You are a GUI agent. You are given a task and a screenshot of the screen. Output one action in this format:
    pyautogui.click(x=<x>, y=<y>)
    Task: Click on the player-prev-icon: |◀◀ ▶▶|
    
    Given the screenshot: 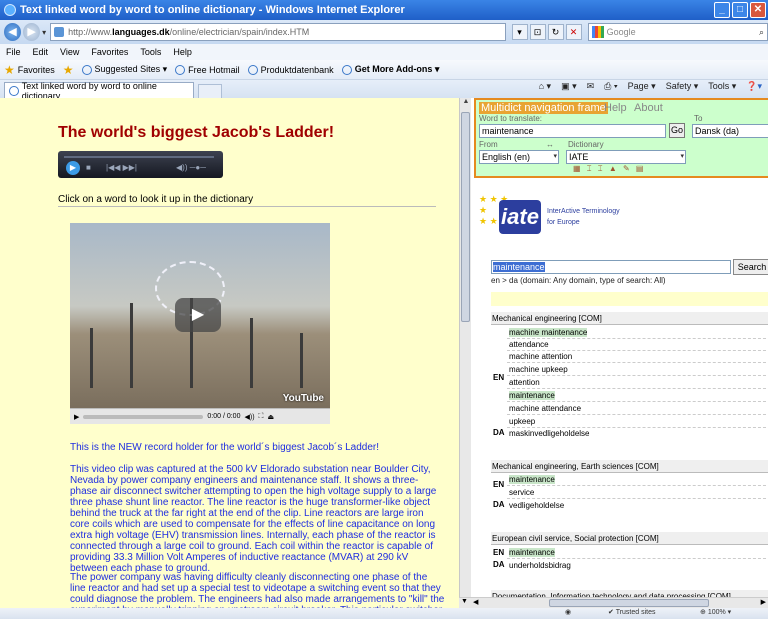 What is the action you would take?
    pyautogui.click(x=121, y=167)
    